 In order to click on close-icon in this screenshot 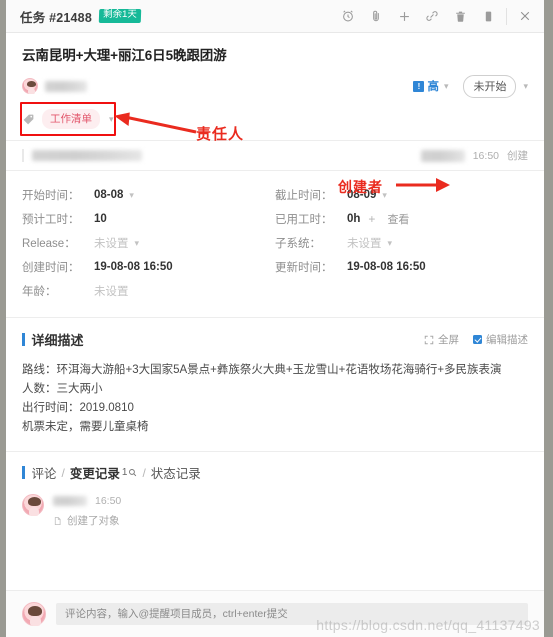, I will do `click(525, 16)`.